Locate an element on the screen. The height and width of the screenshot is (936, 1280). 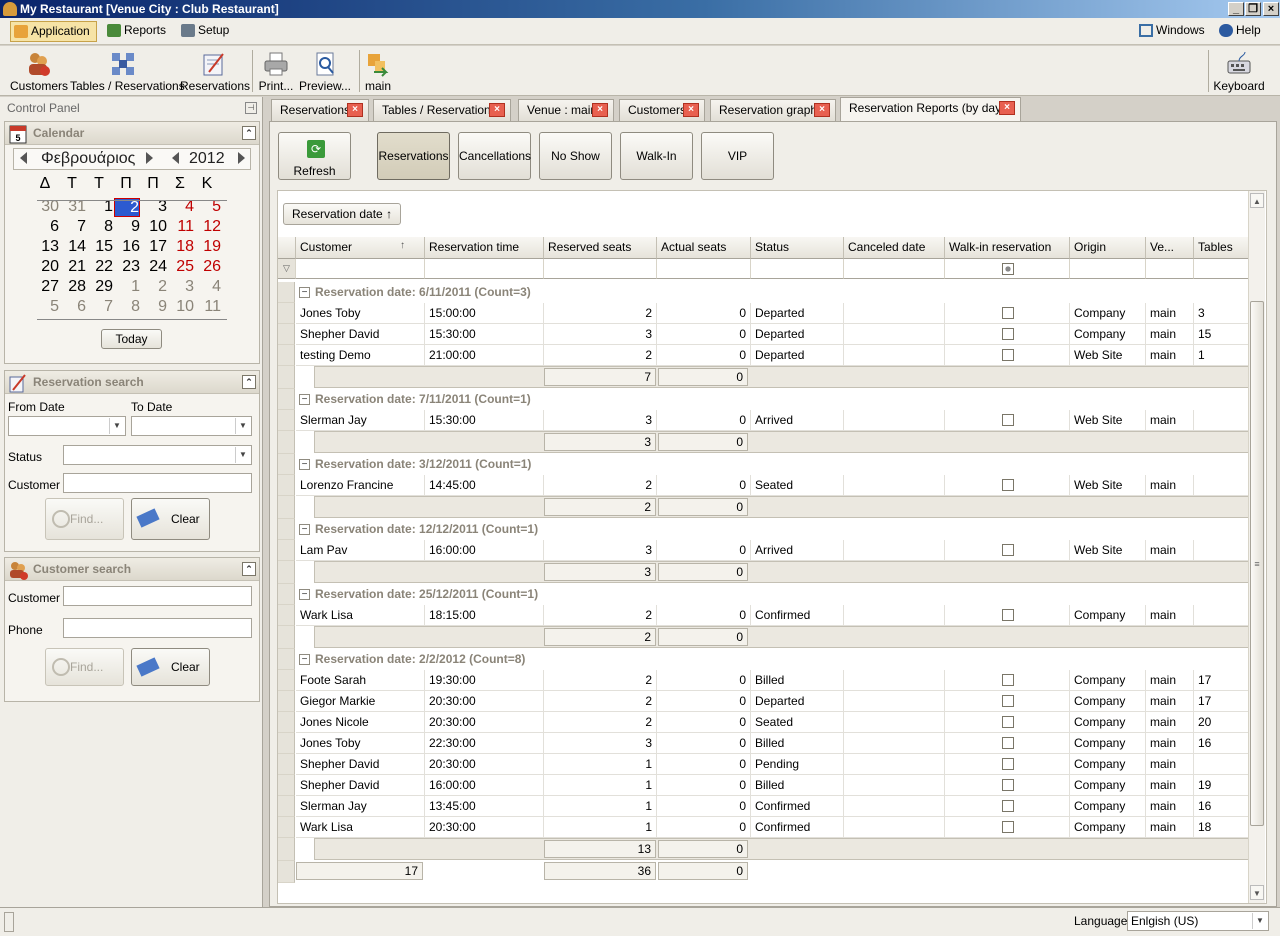
calendar-day: 28 is located at coordinates (73, 287).